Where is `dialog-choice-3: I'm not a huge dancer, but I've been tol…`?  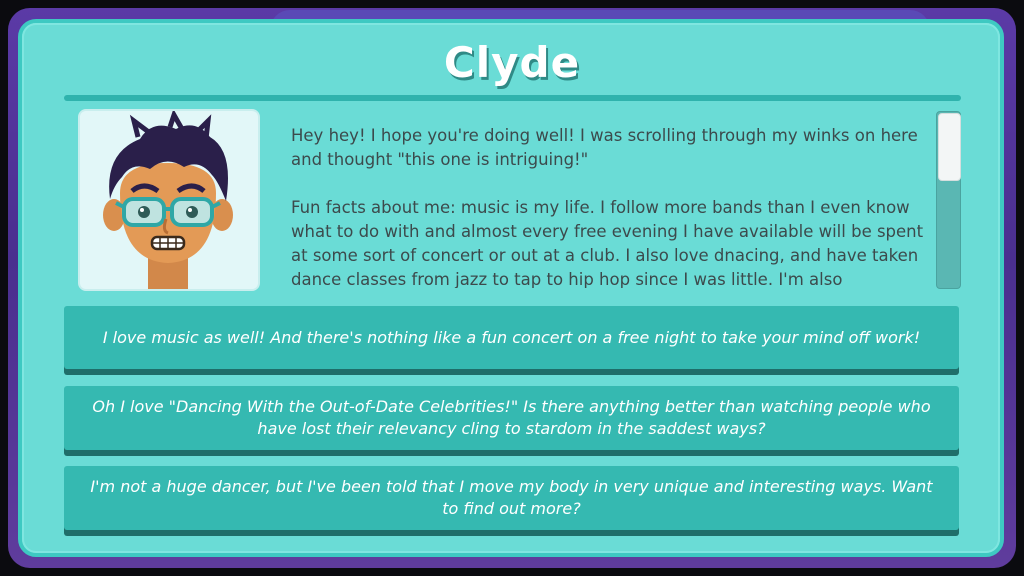 dialog-choice-3: I'm not a huge dancer, but I've been tol… is located at coordinates (511, 498).